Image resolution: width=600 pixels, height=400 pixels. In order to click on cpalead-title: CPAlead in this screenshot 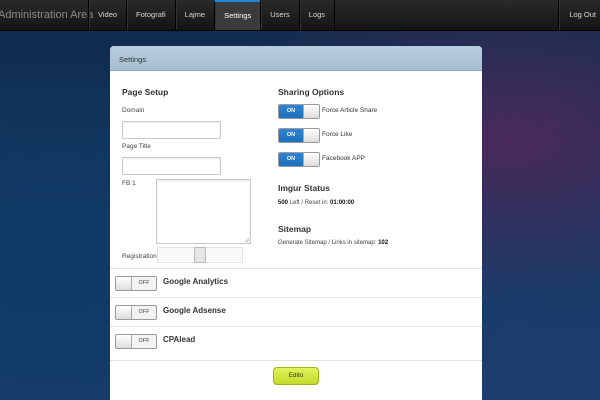, I will do `click(179, 339)`.